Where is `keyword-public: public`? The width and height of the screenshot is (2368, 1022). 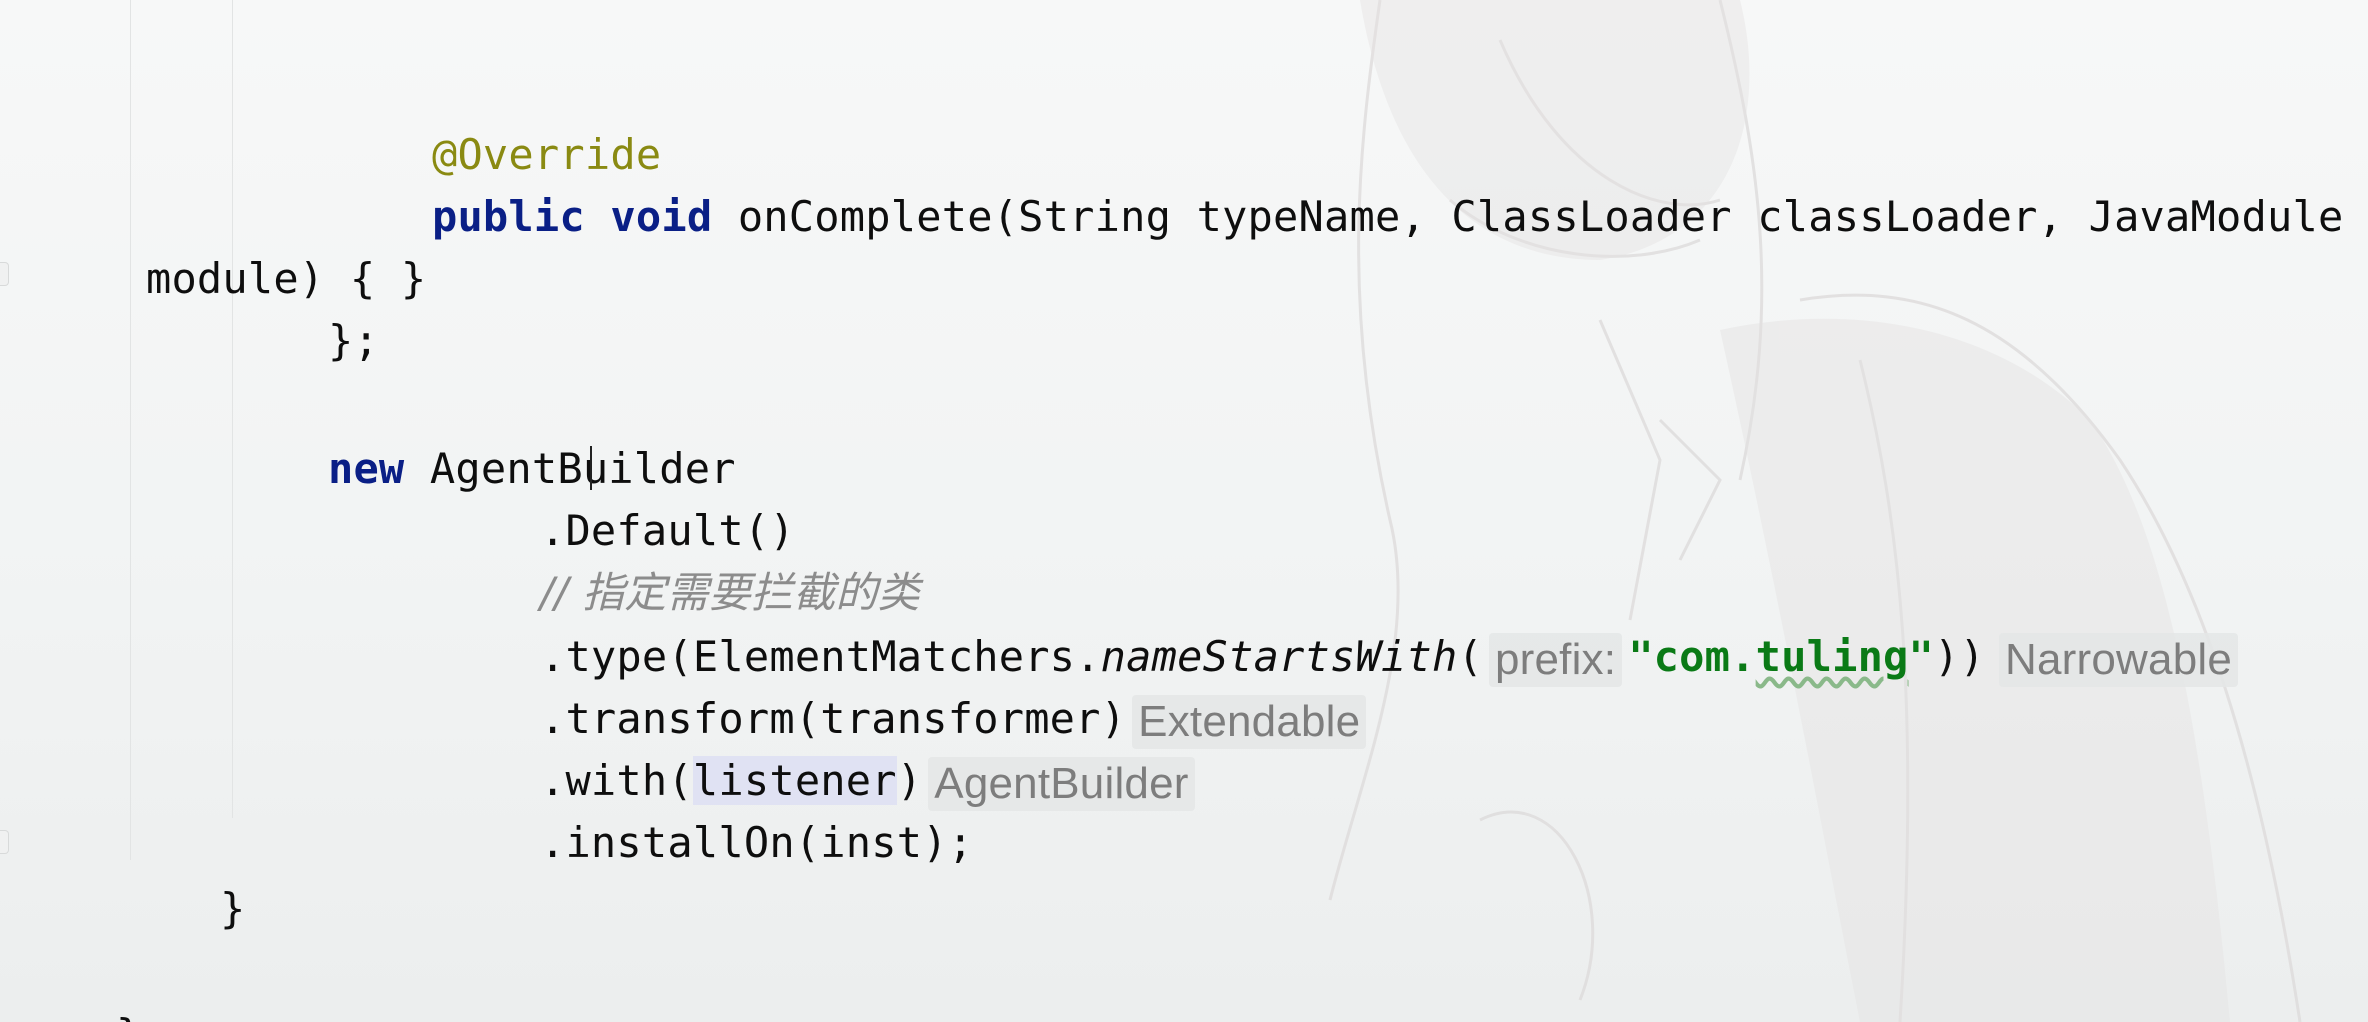 keyword-public: public is located at coordinates (508, 216).